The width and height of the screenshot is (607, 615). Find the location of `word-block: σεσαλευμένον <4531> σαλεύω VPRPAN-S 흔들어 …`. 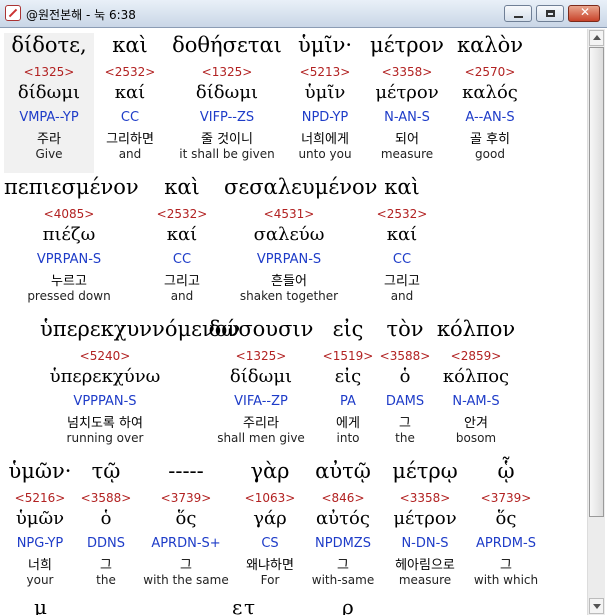

word-block: σεσαλευμένον <4531> σαλεύω VPRPAN-S 흔들어 … is located at coordinates (300, 241).